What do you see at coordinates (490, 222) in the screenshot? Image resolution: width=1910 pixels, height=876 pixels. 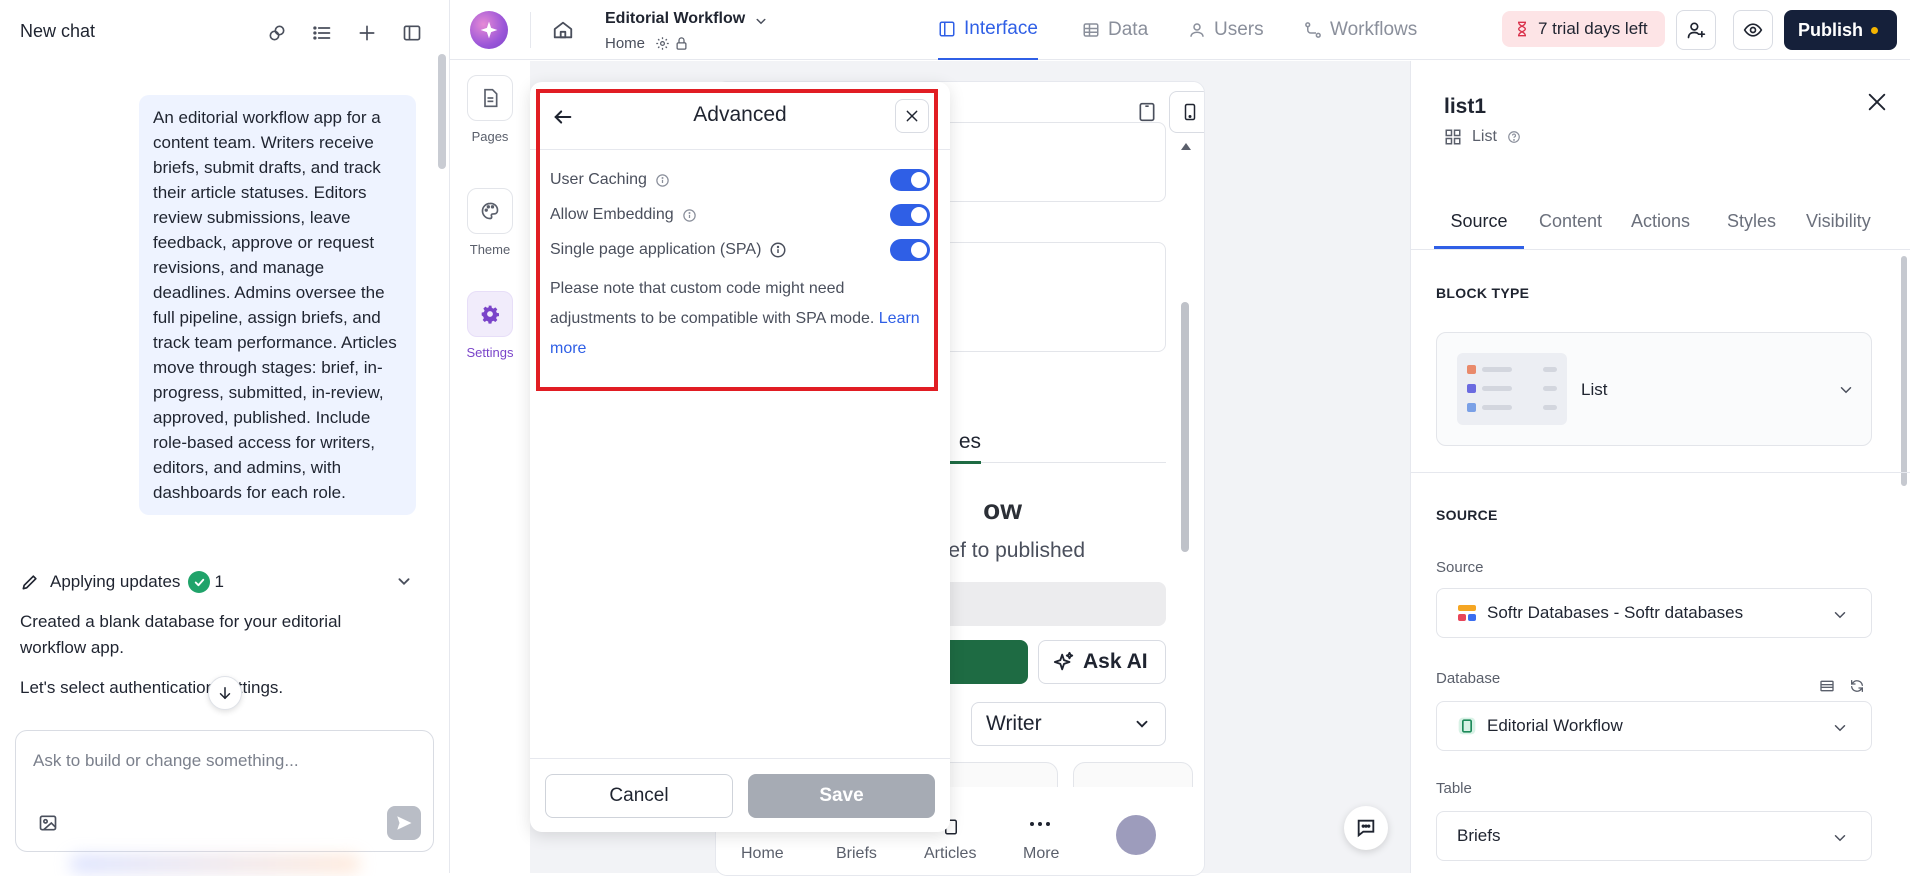 I see `rail-item-theme: Theme` at bounding box center [490, 222].